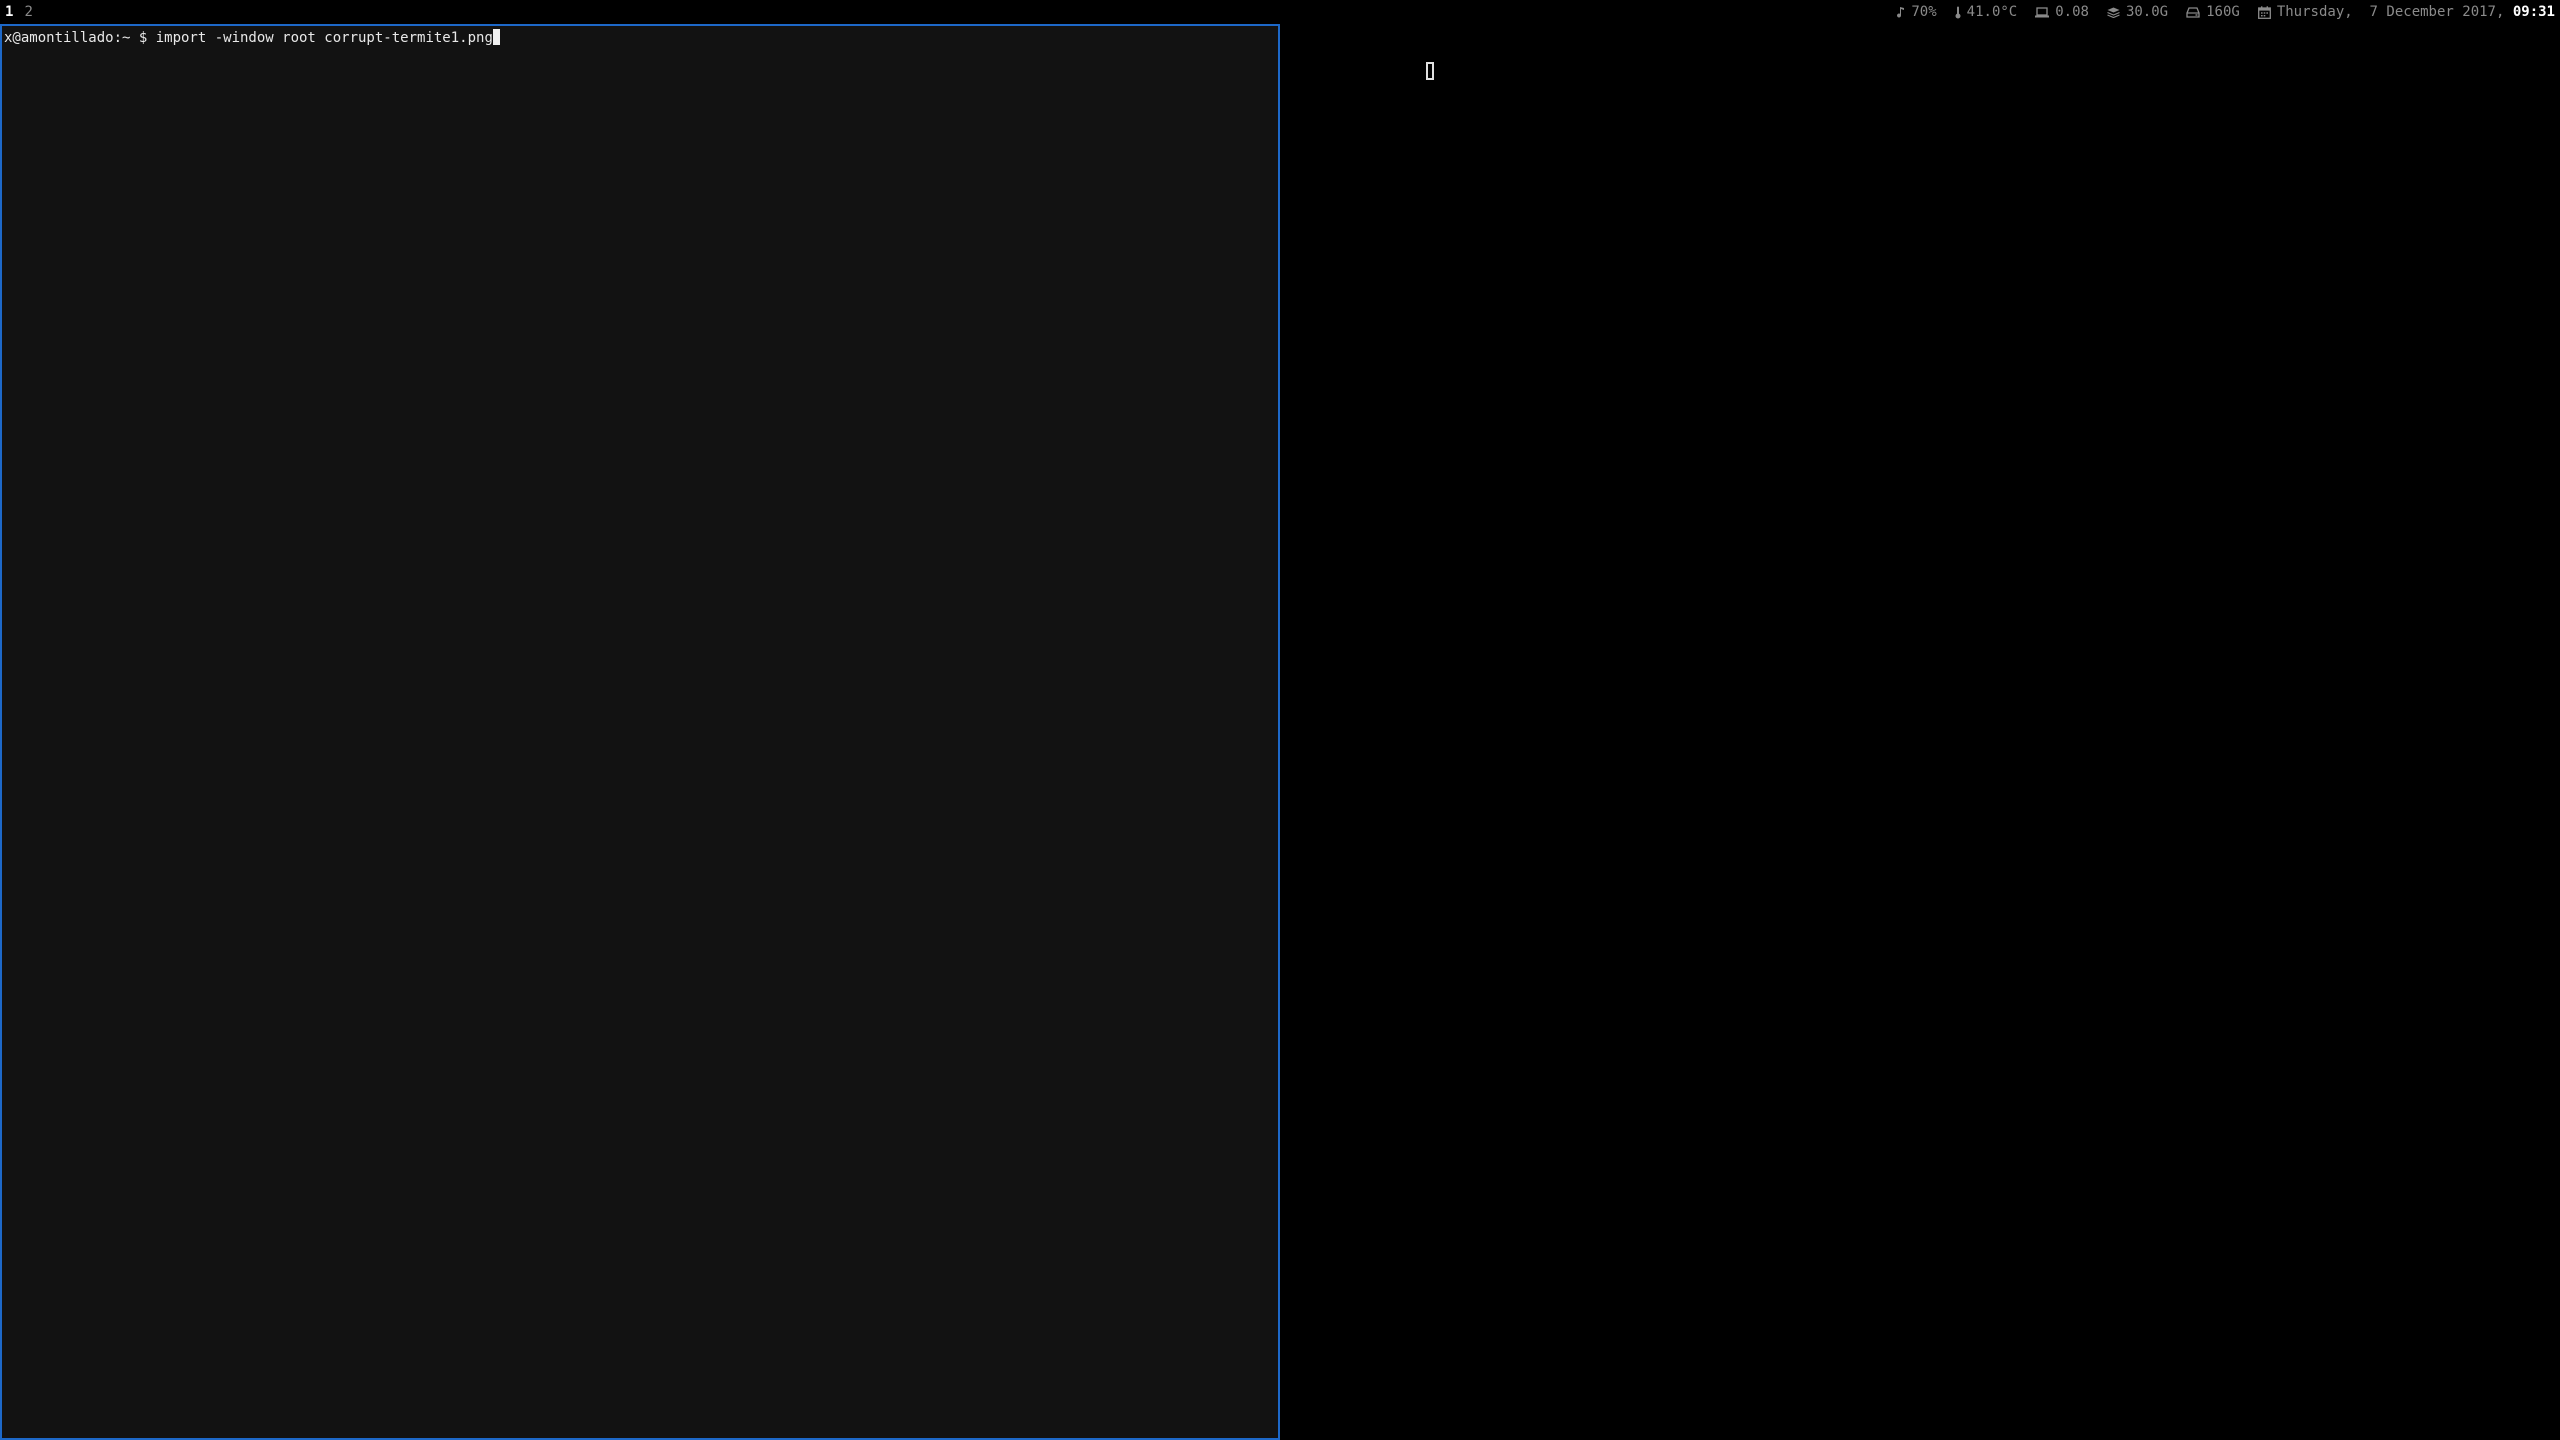 The height and width of the screenshot is (1440, 2560). I want to click on laptop-icon, so click(2042, 12).